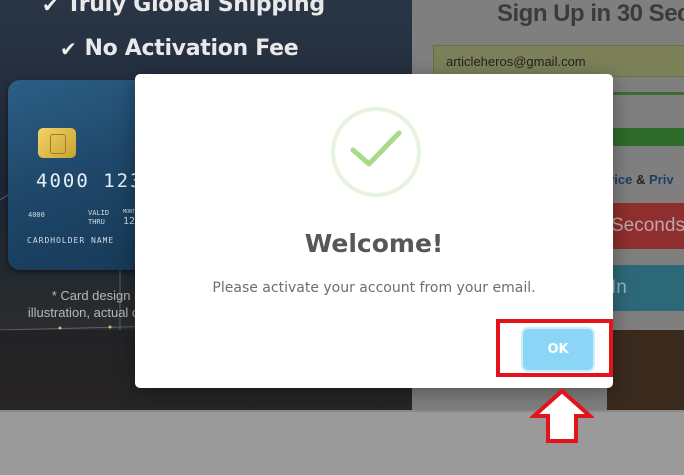 The height and width of the screenshot is (475, 684). I want to click on success-icon-ring, so click(376, 152).